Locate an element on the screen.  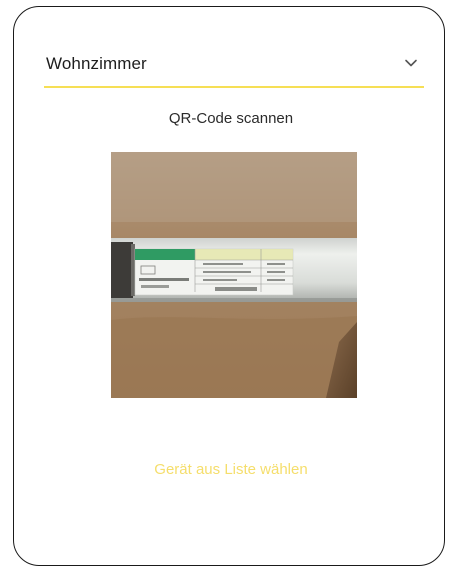
room-dropdown-underline is located at coordinates (234, 87).